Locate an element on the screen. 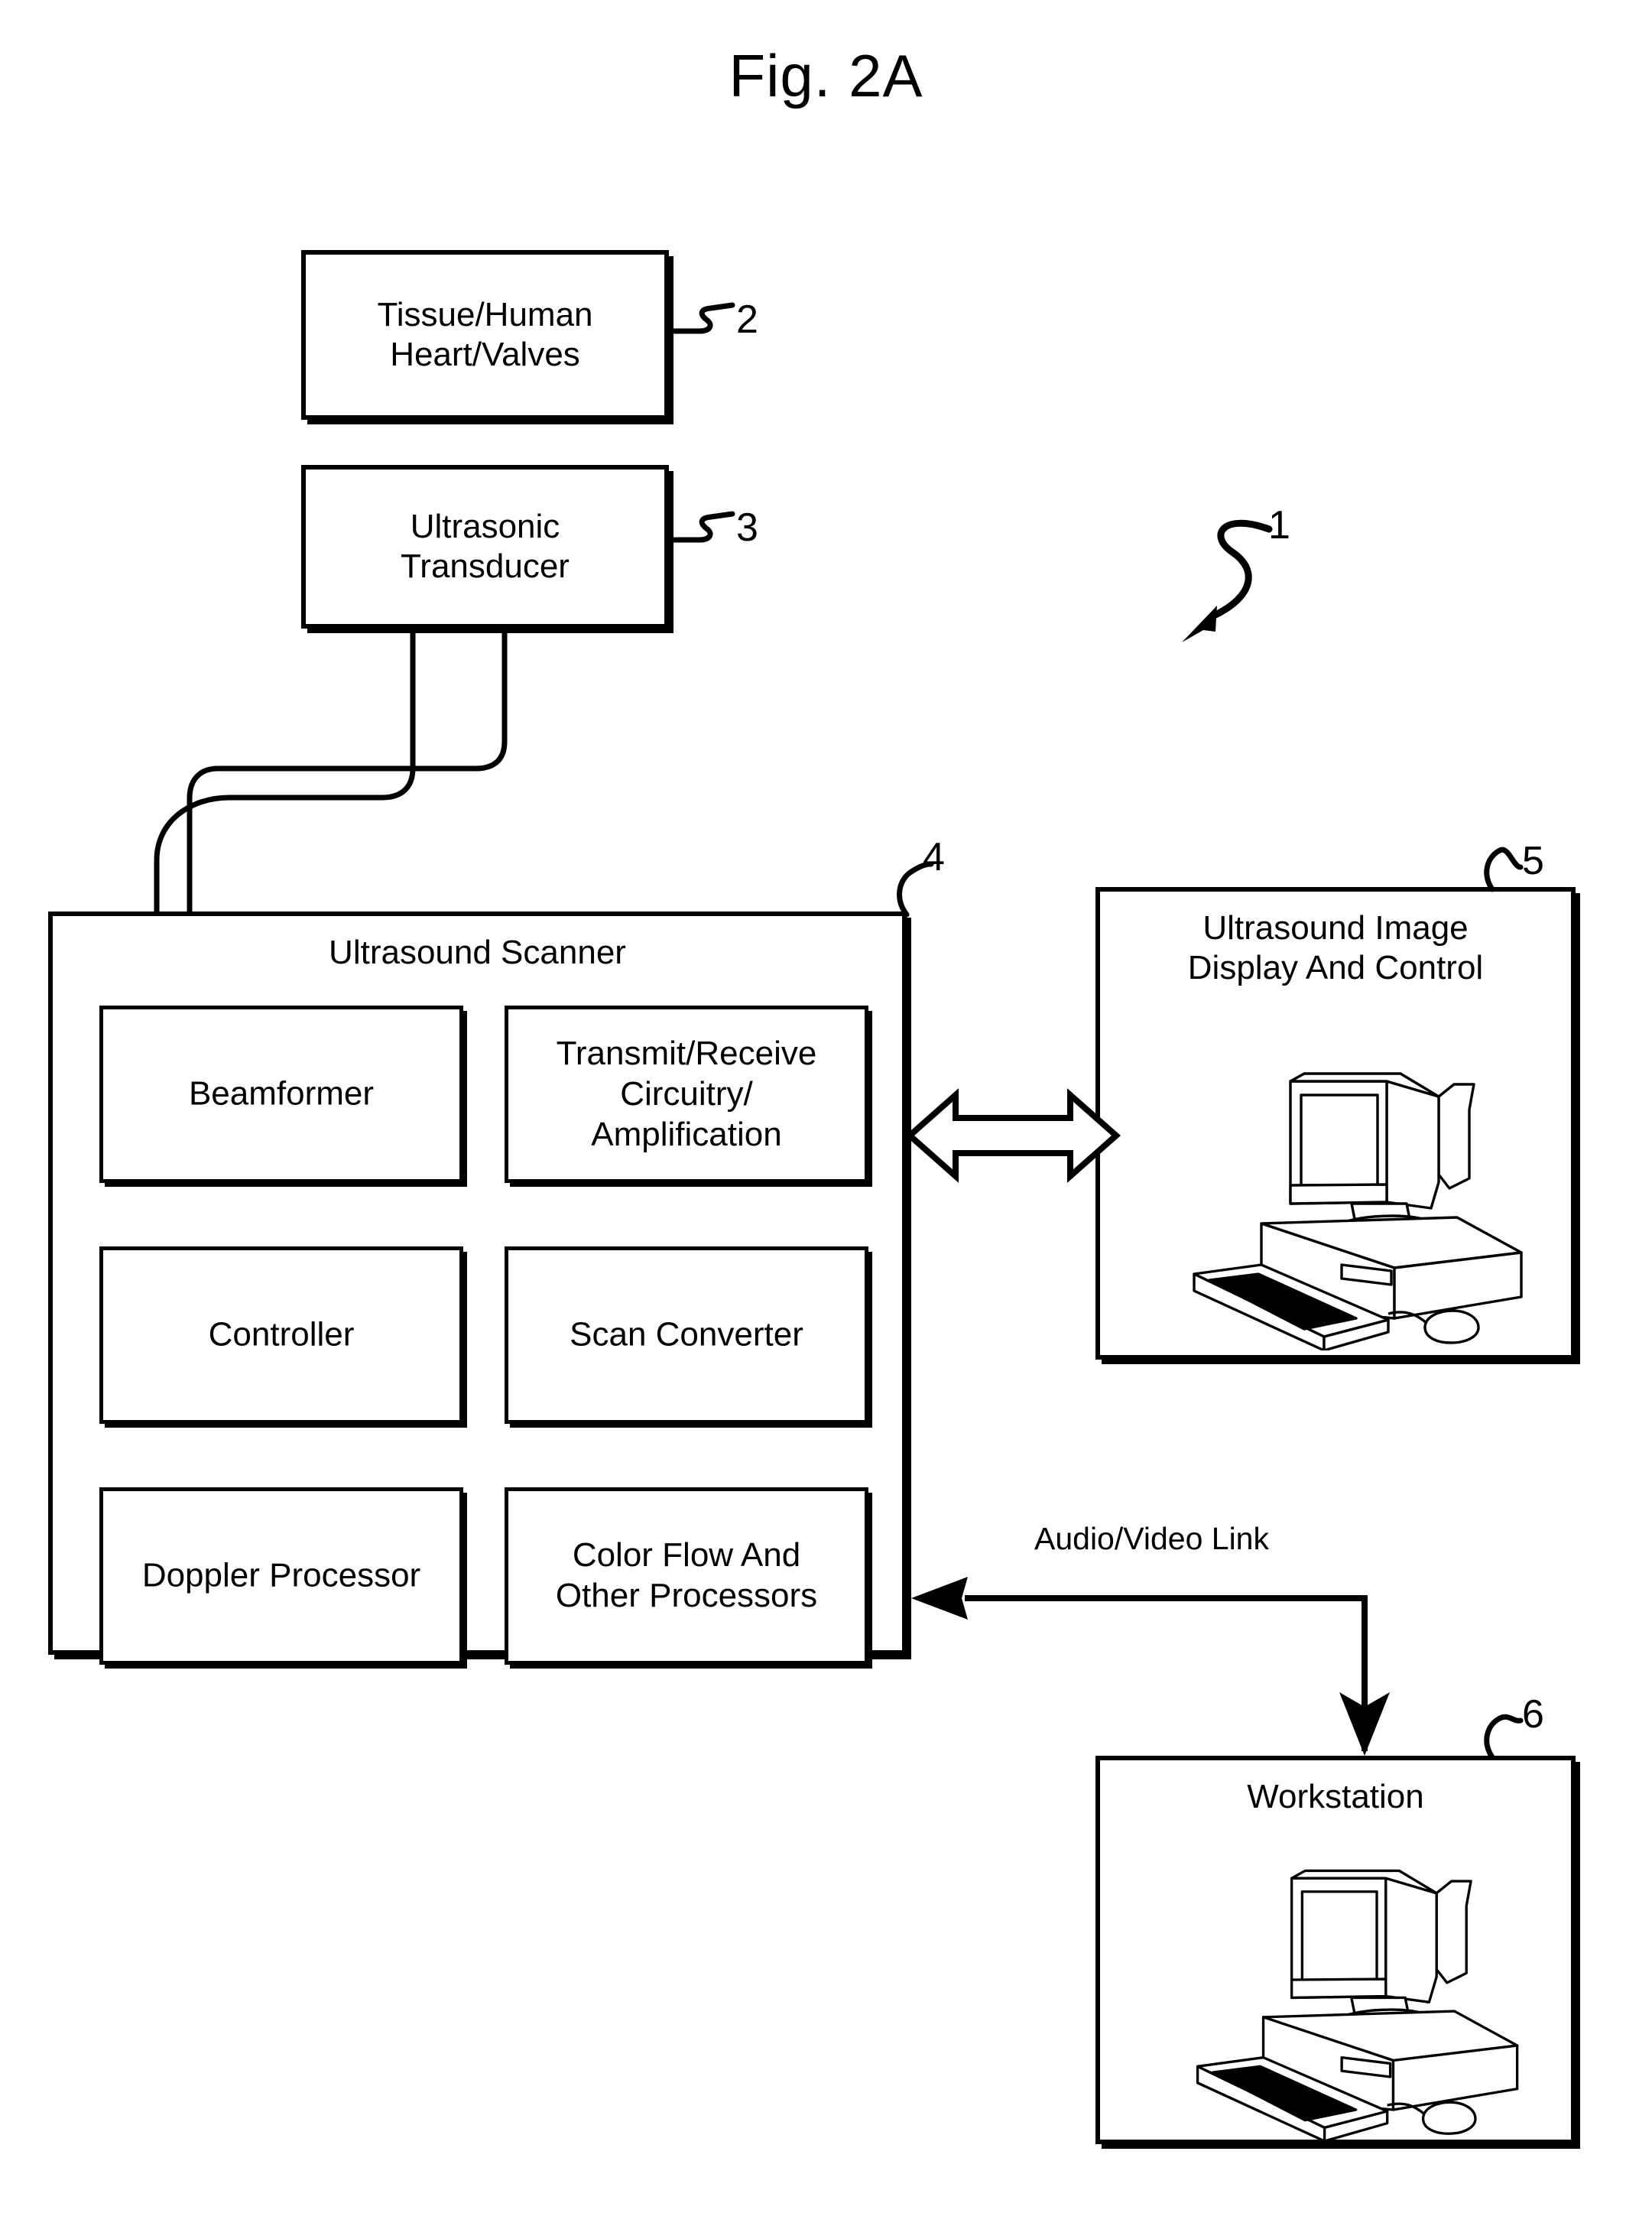 Image resolution: width=1652 pixels, height=2239 pixels. block-transducer-label: Ultrasonic Transducer is located at coordinates (485, 546).